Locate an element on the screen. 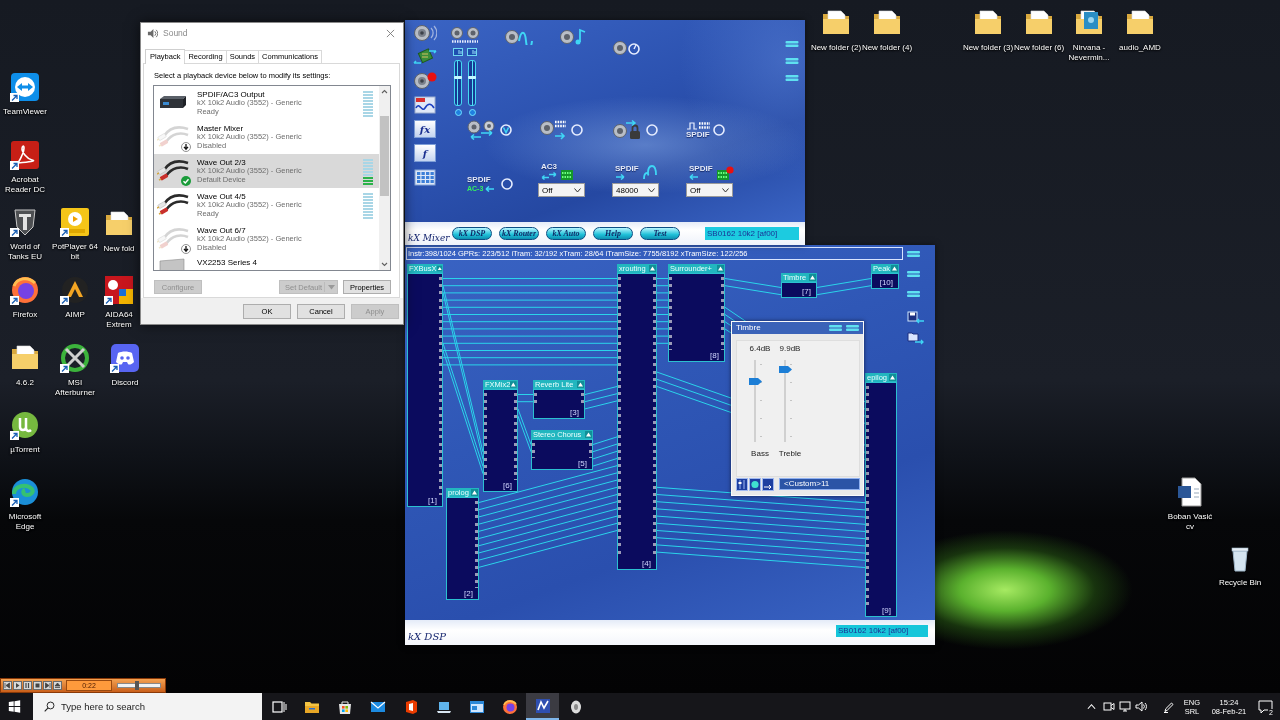  previous-icon is located at coordinates (7, 685).